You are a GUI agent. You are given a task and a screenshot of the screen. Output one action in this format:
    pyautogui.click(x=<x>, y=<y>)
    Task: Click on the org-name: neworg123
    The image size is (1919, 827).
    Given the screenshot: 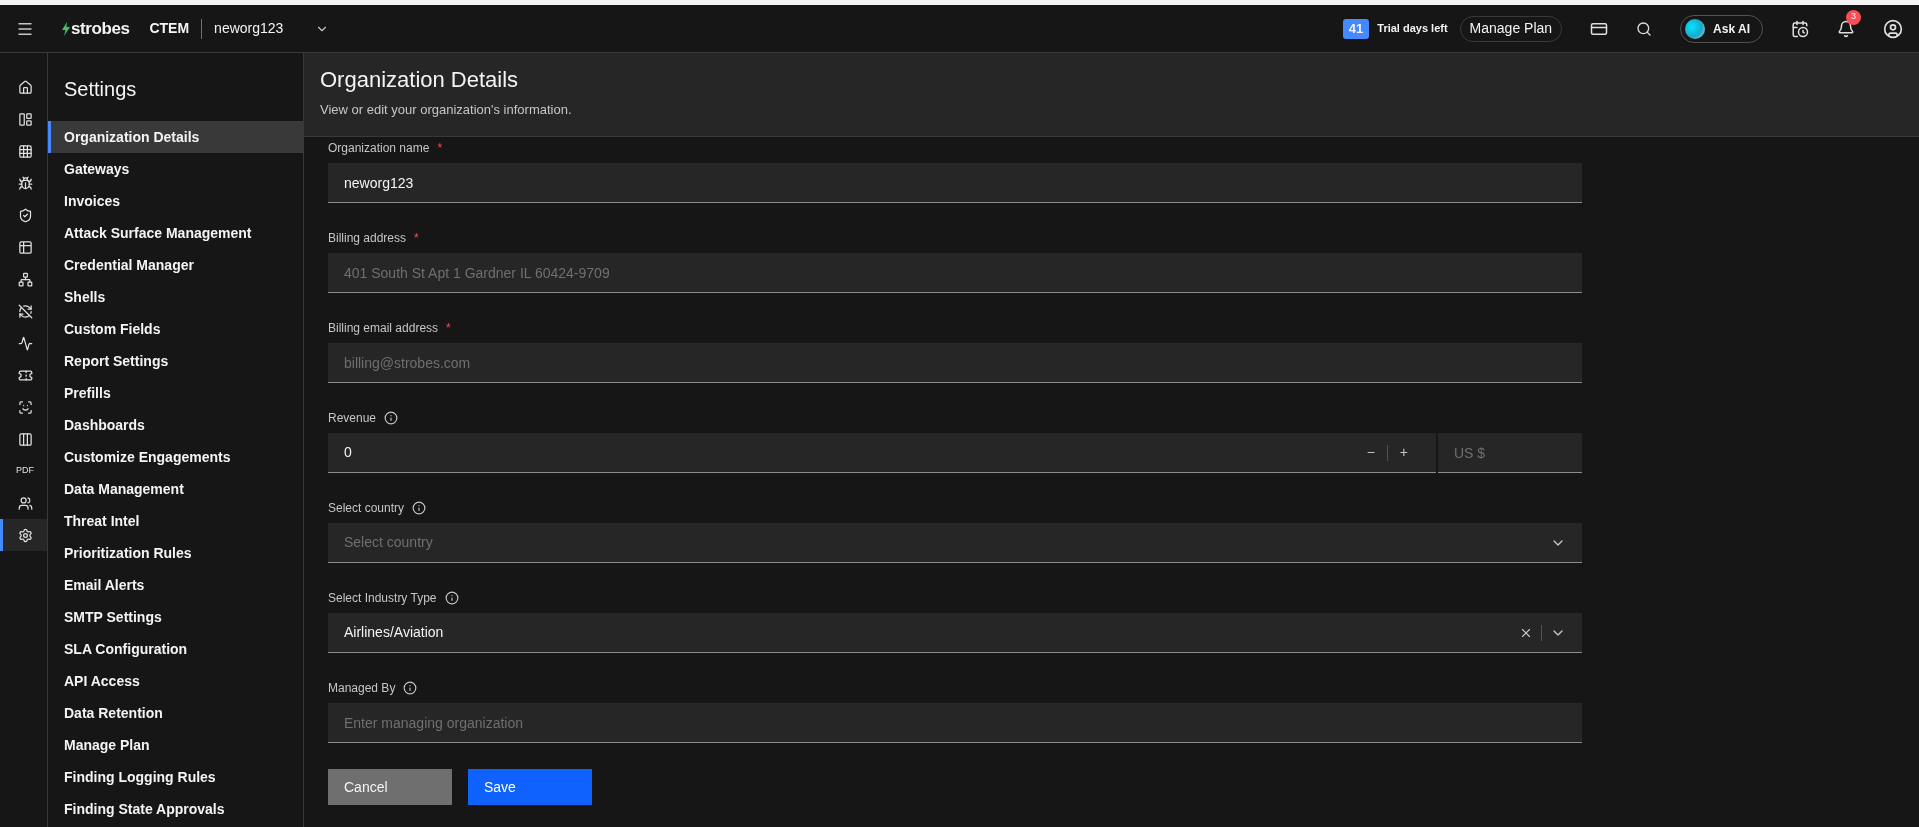 What is the action you would take?
    pyautogui.click(x=249, y=28)
    